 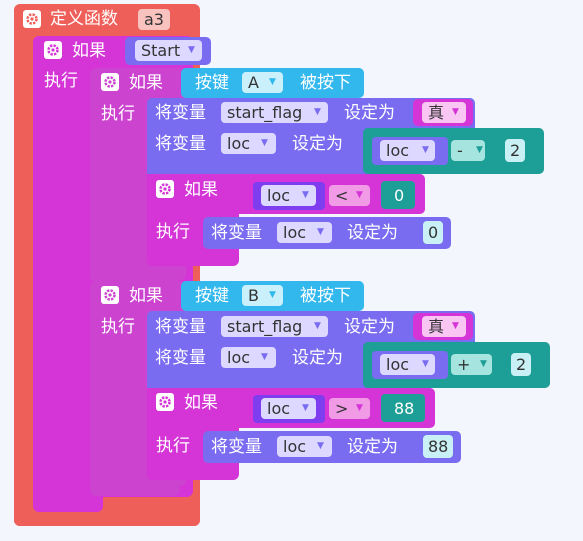 What do you see at coordinates (262, 295) in the screenshot?
I see `key-b-select: B` at bounding box center [262, 295].